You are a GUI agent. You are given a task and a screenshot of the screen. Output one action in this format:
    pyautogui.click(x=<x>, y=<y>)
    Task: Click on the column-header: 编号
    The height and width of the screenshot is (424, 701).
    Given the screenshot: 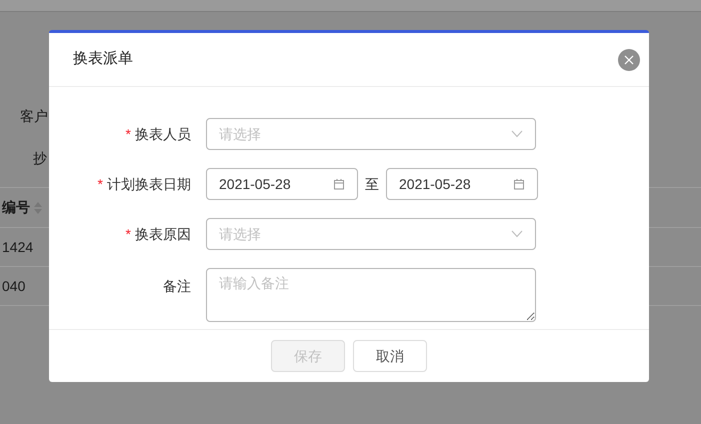 What is the action you would take?
    pyautogui.click(x=16, y=207)
    